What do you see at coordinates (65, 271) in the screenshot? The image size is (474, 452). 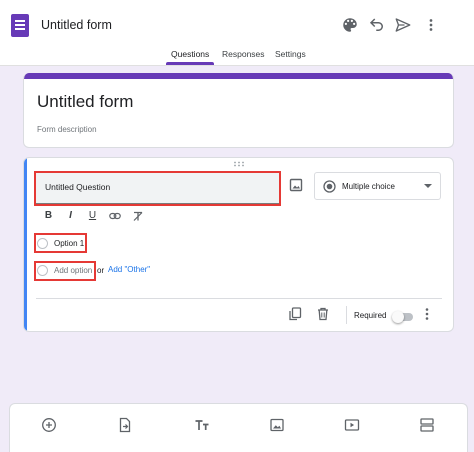 I see `add-option-highlight` at bounding box center [65, 271].